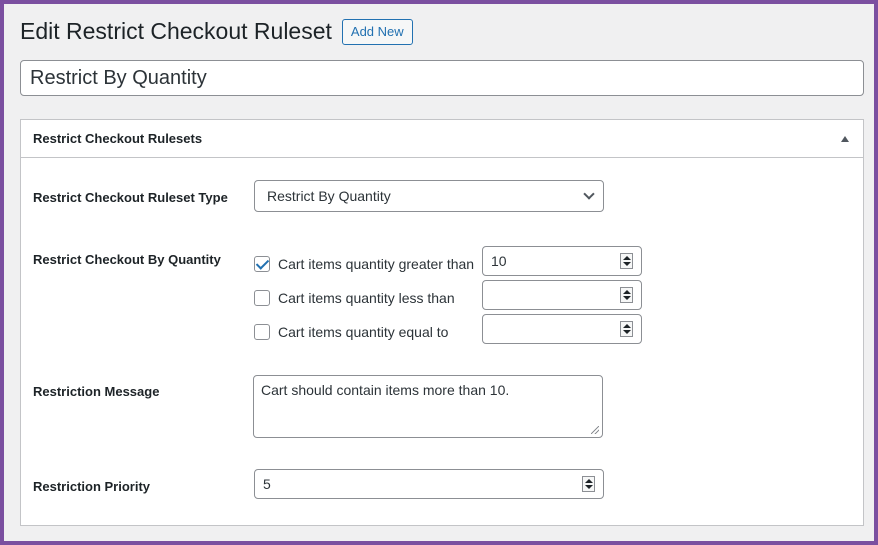 The height and width of the screenshot is (545, 878). Describe the element at coordinates (376, 264) in the screenshot. I see `greater-than-label: Cart items quantity greater than` at that location.